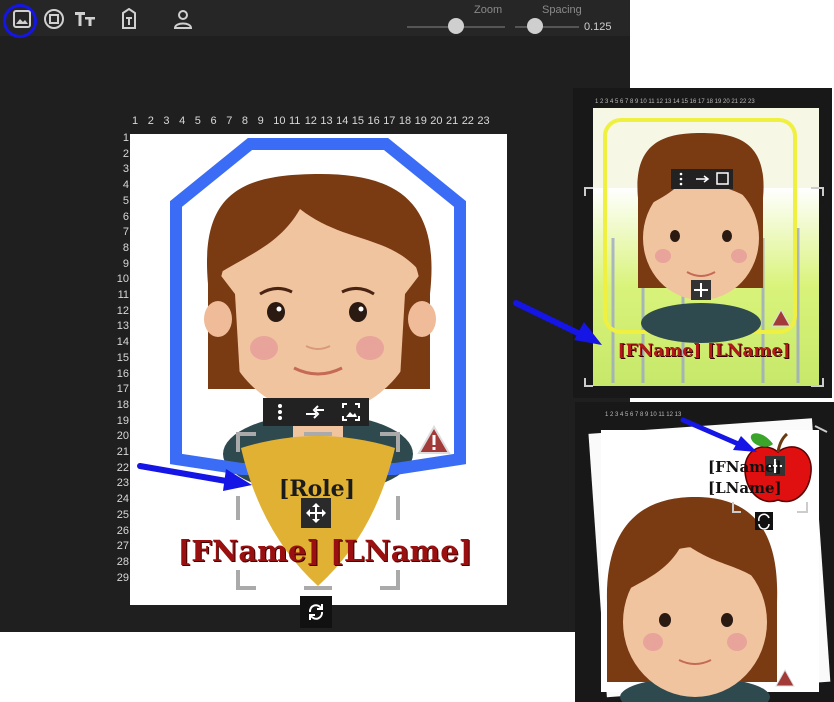 This screenshot has height=702, width=834. I want to click on ruler-column-label: 20, so click(436, 121).